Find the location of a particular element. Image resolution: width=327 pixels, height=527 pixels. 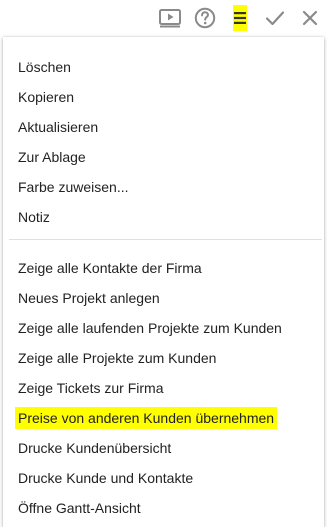

menu-item-neues-projekt: Neues Projekt anlegen is located at coordinates (163, 298).